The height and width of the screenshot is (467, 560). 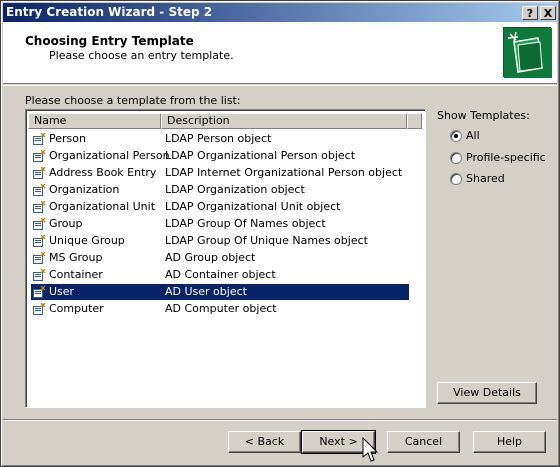 I want to click on template-row: MS Group AD Group object, so click(x=220, y=258).